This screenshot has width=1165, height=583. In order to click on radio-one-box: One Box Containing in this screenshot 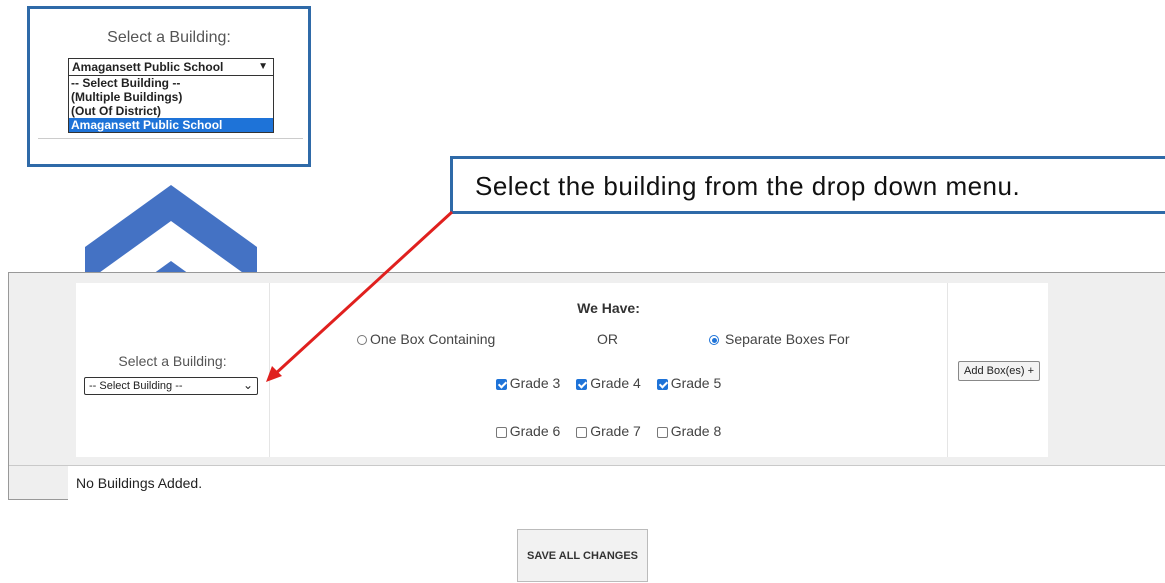, I will do `click(426, 339)`.